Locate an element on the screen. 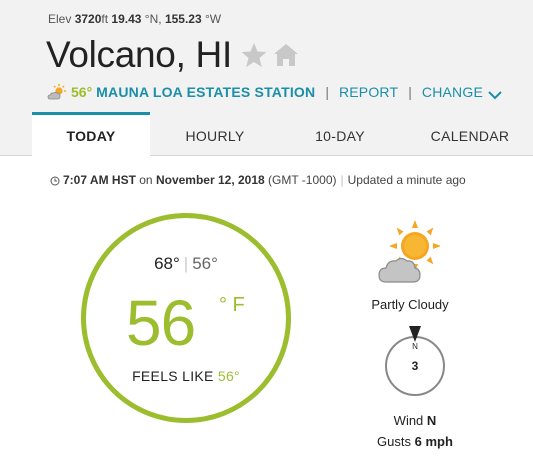 The height and width of the screenshot is (462, 533). current-temperature: 56 is located at coordinates (161, 323).